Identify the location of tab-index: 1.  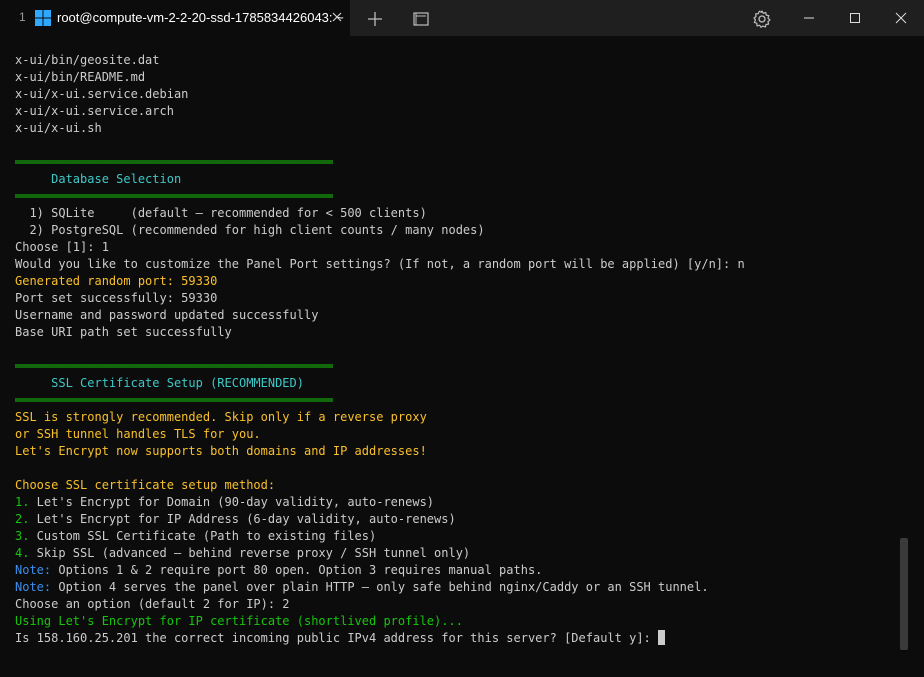
(22, 17).